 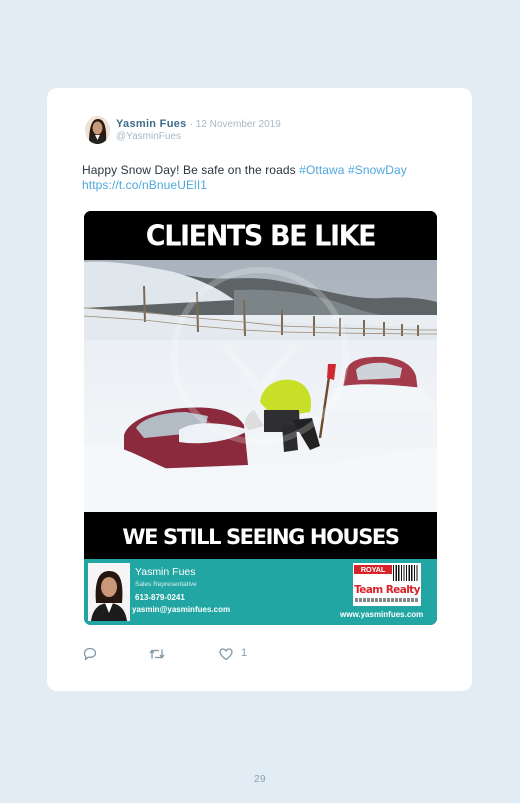 I want to click on agent-title: Sales Representative, so click(x=166, y=584).